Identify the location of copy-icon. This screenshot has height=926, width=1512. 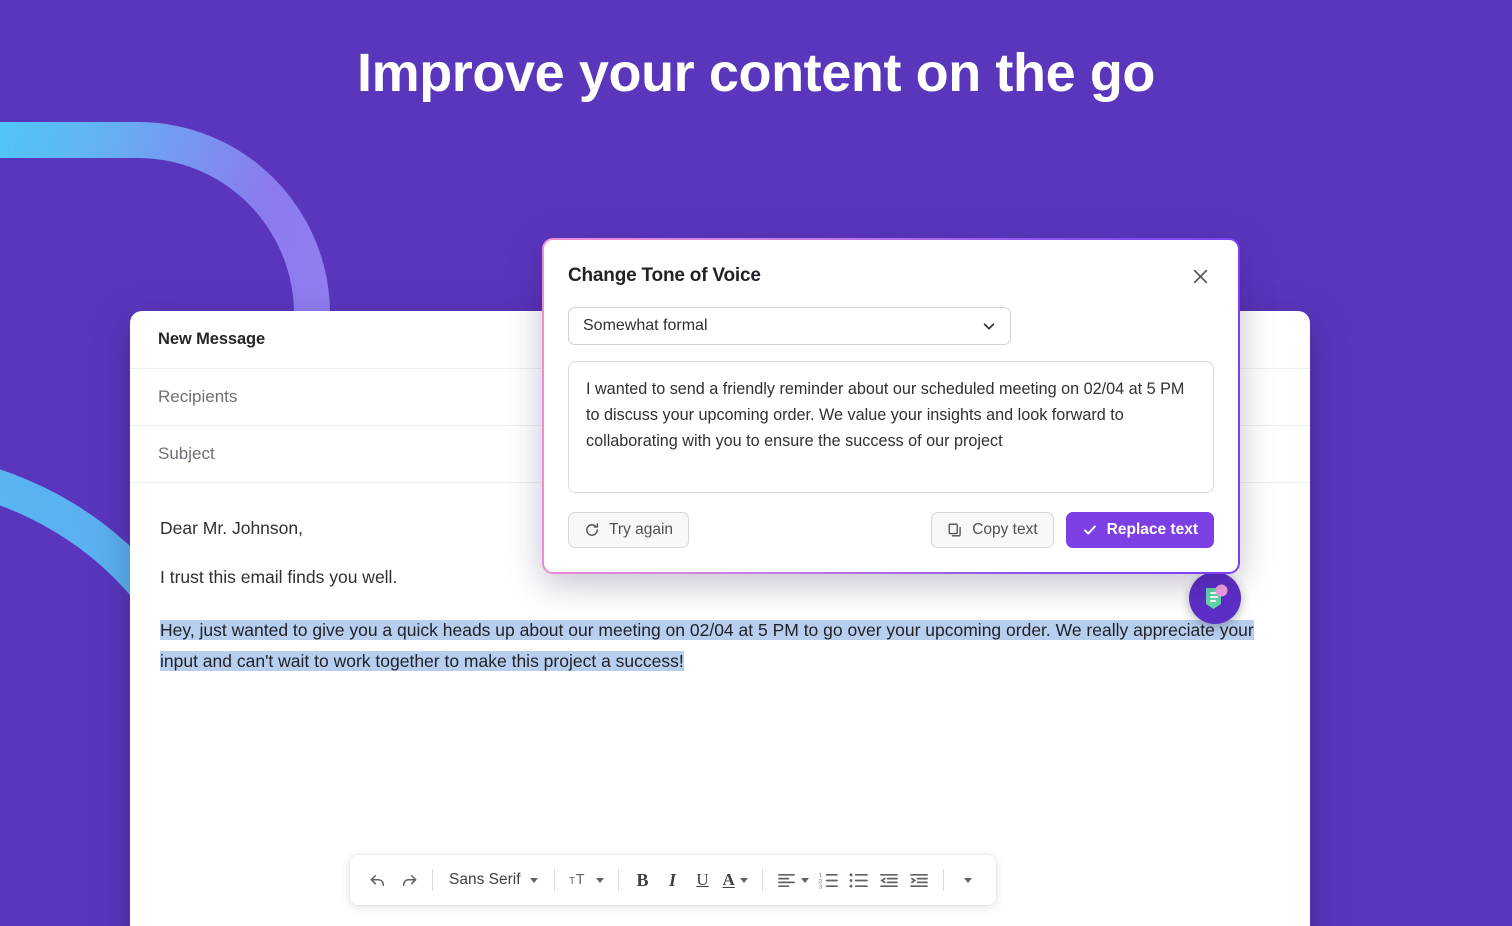
(955, 530).